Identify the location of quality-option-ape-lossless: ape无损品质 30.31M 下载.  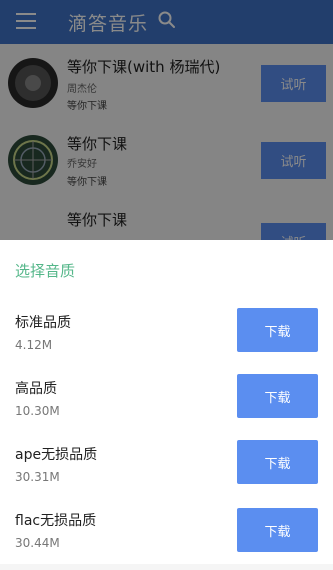
(166, 472).